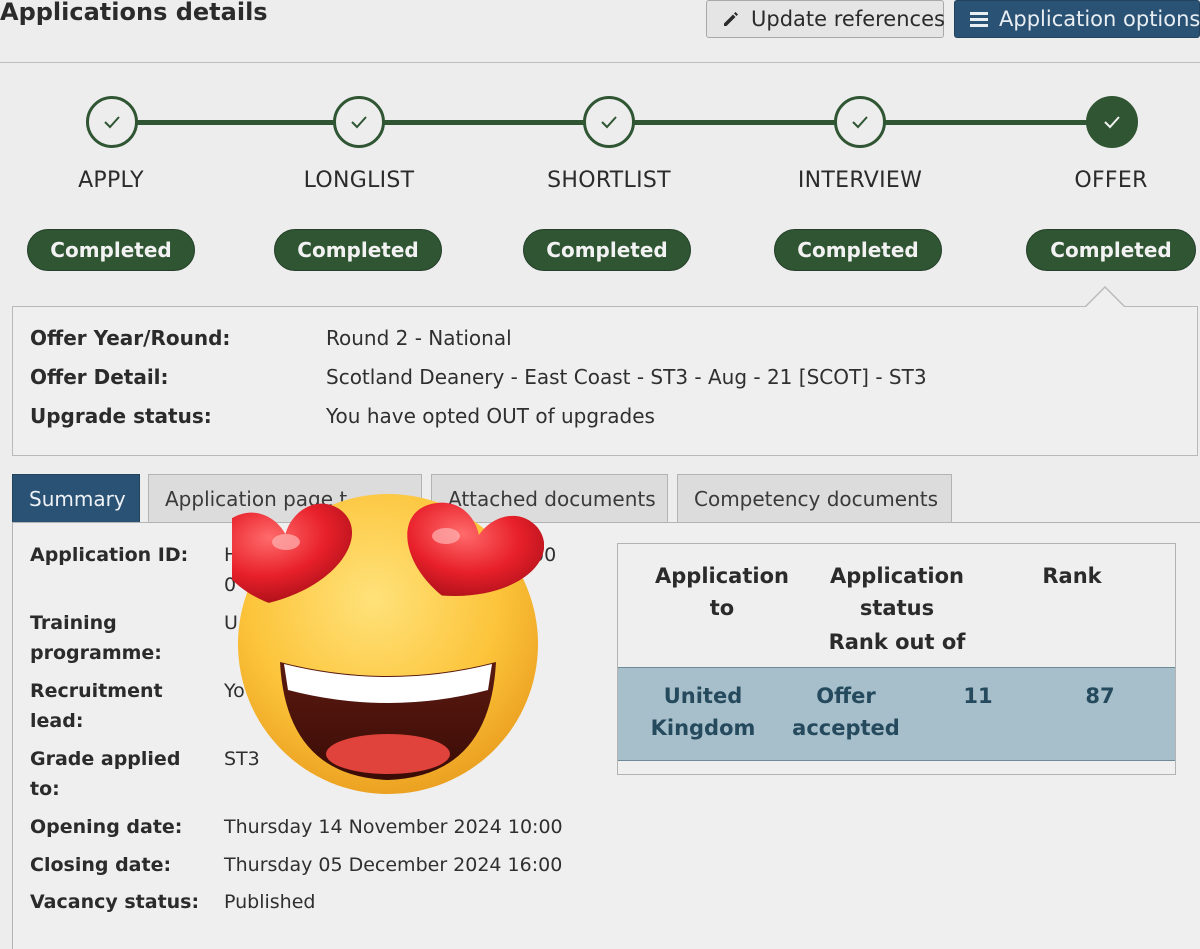 This screenshot has width=1200, height=949. What do you see at coordinates (106, 827) in the screenshot?
I see `opening-date-label: Opening date:` at bounding box center [106, 827].